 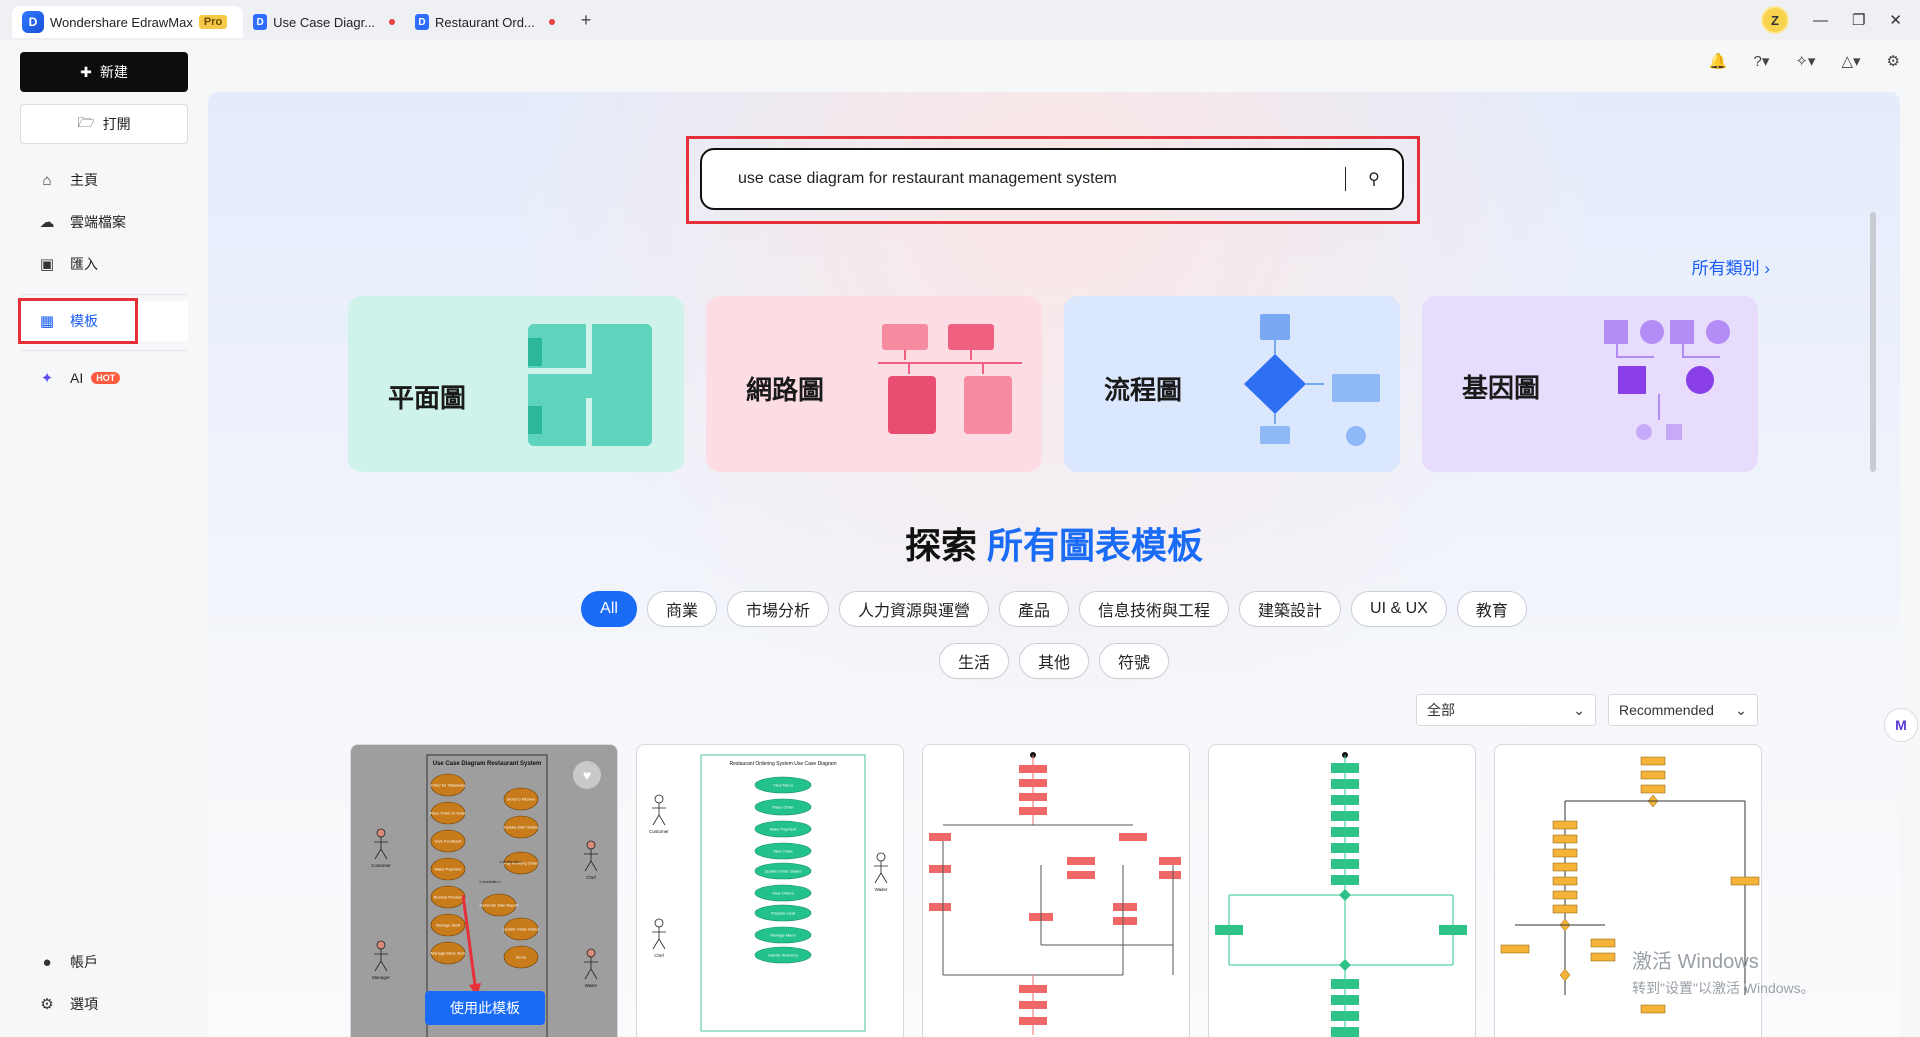 What do you see at coordinates (950, 379) in the screenshot?
I see `network-illustration-icon` at bounding box center [950, 379].